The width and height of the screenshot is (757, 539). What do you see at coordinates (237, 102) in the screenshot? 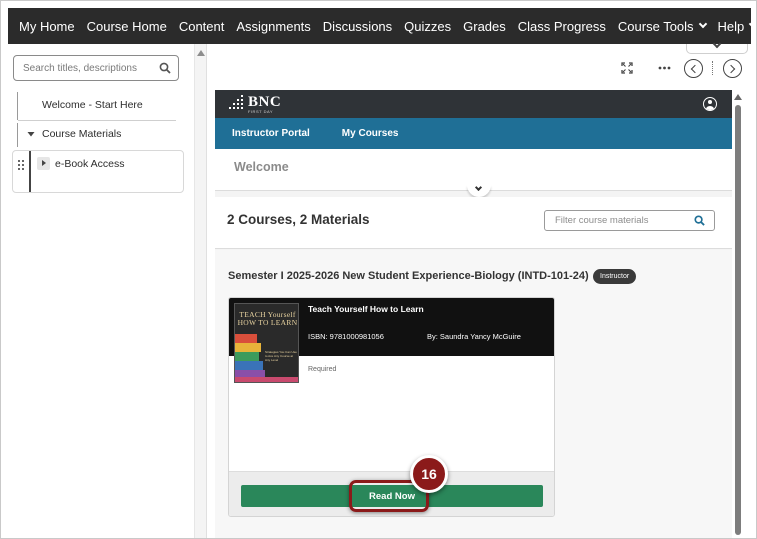
I see `bnc-logo-mark-icon` at bounding box center [237, 102].